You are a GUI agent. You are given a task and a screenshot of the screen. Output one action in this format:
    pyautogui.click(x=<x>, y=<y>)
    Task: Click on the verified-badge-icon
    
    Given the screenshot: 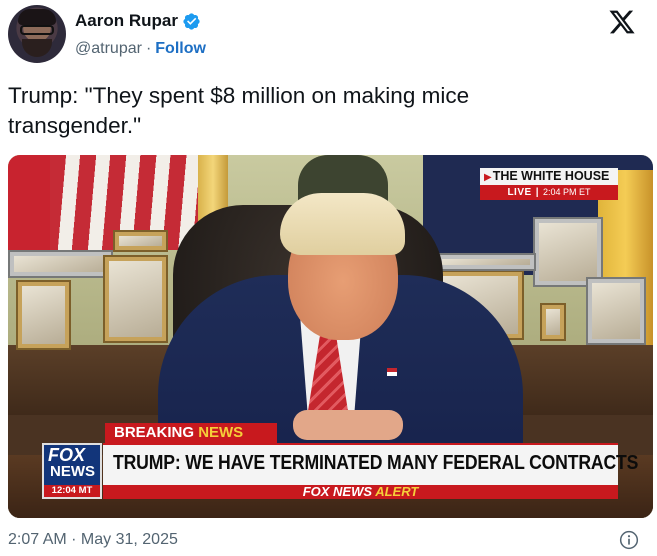 What is the action you would take?
    pyautogui.click(x=191, y=21)
    